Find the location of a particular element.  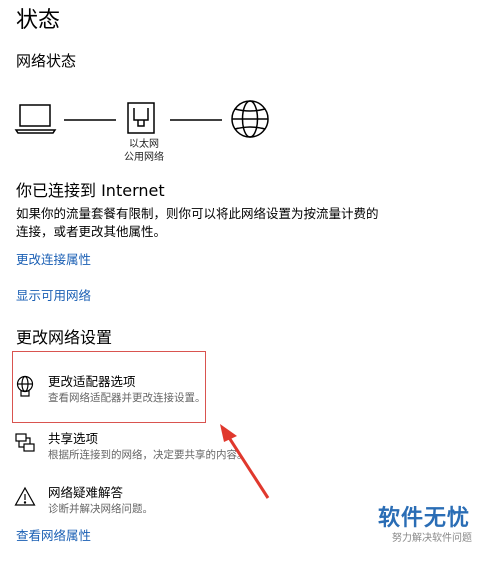

highlight-box is located at coordinates (109, 387).